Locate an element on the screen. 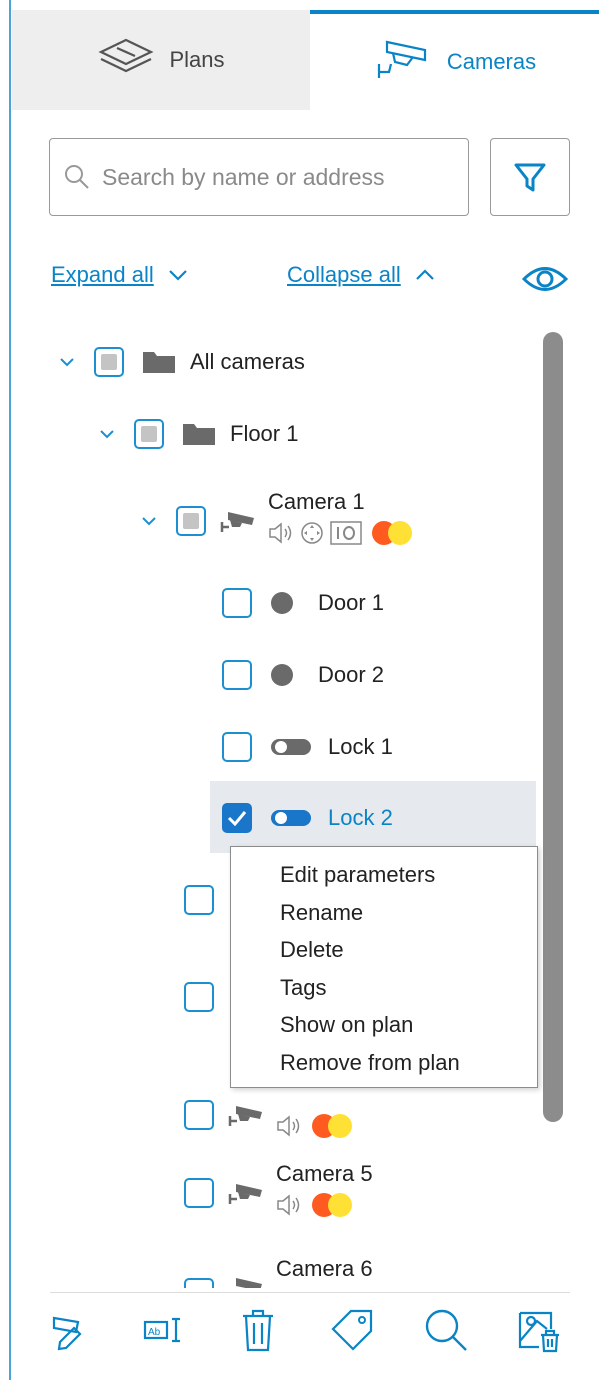  plans-icon is located at coordinates (126, 60).